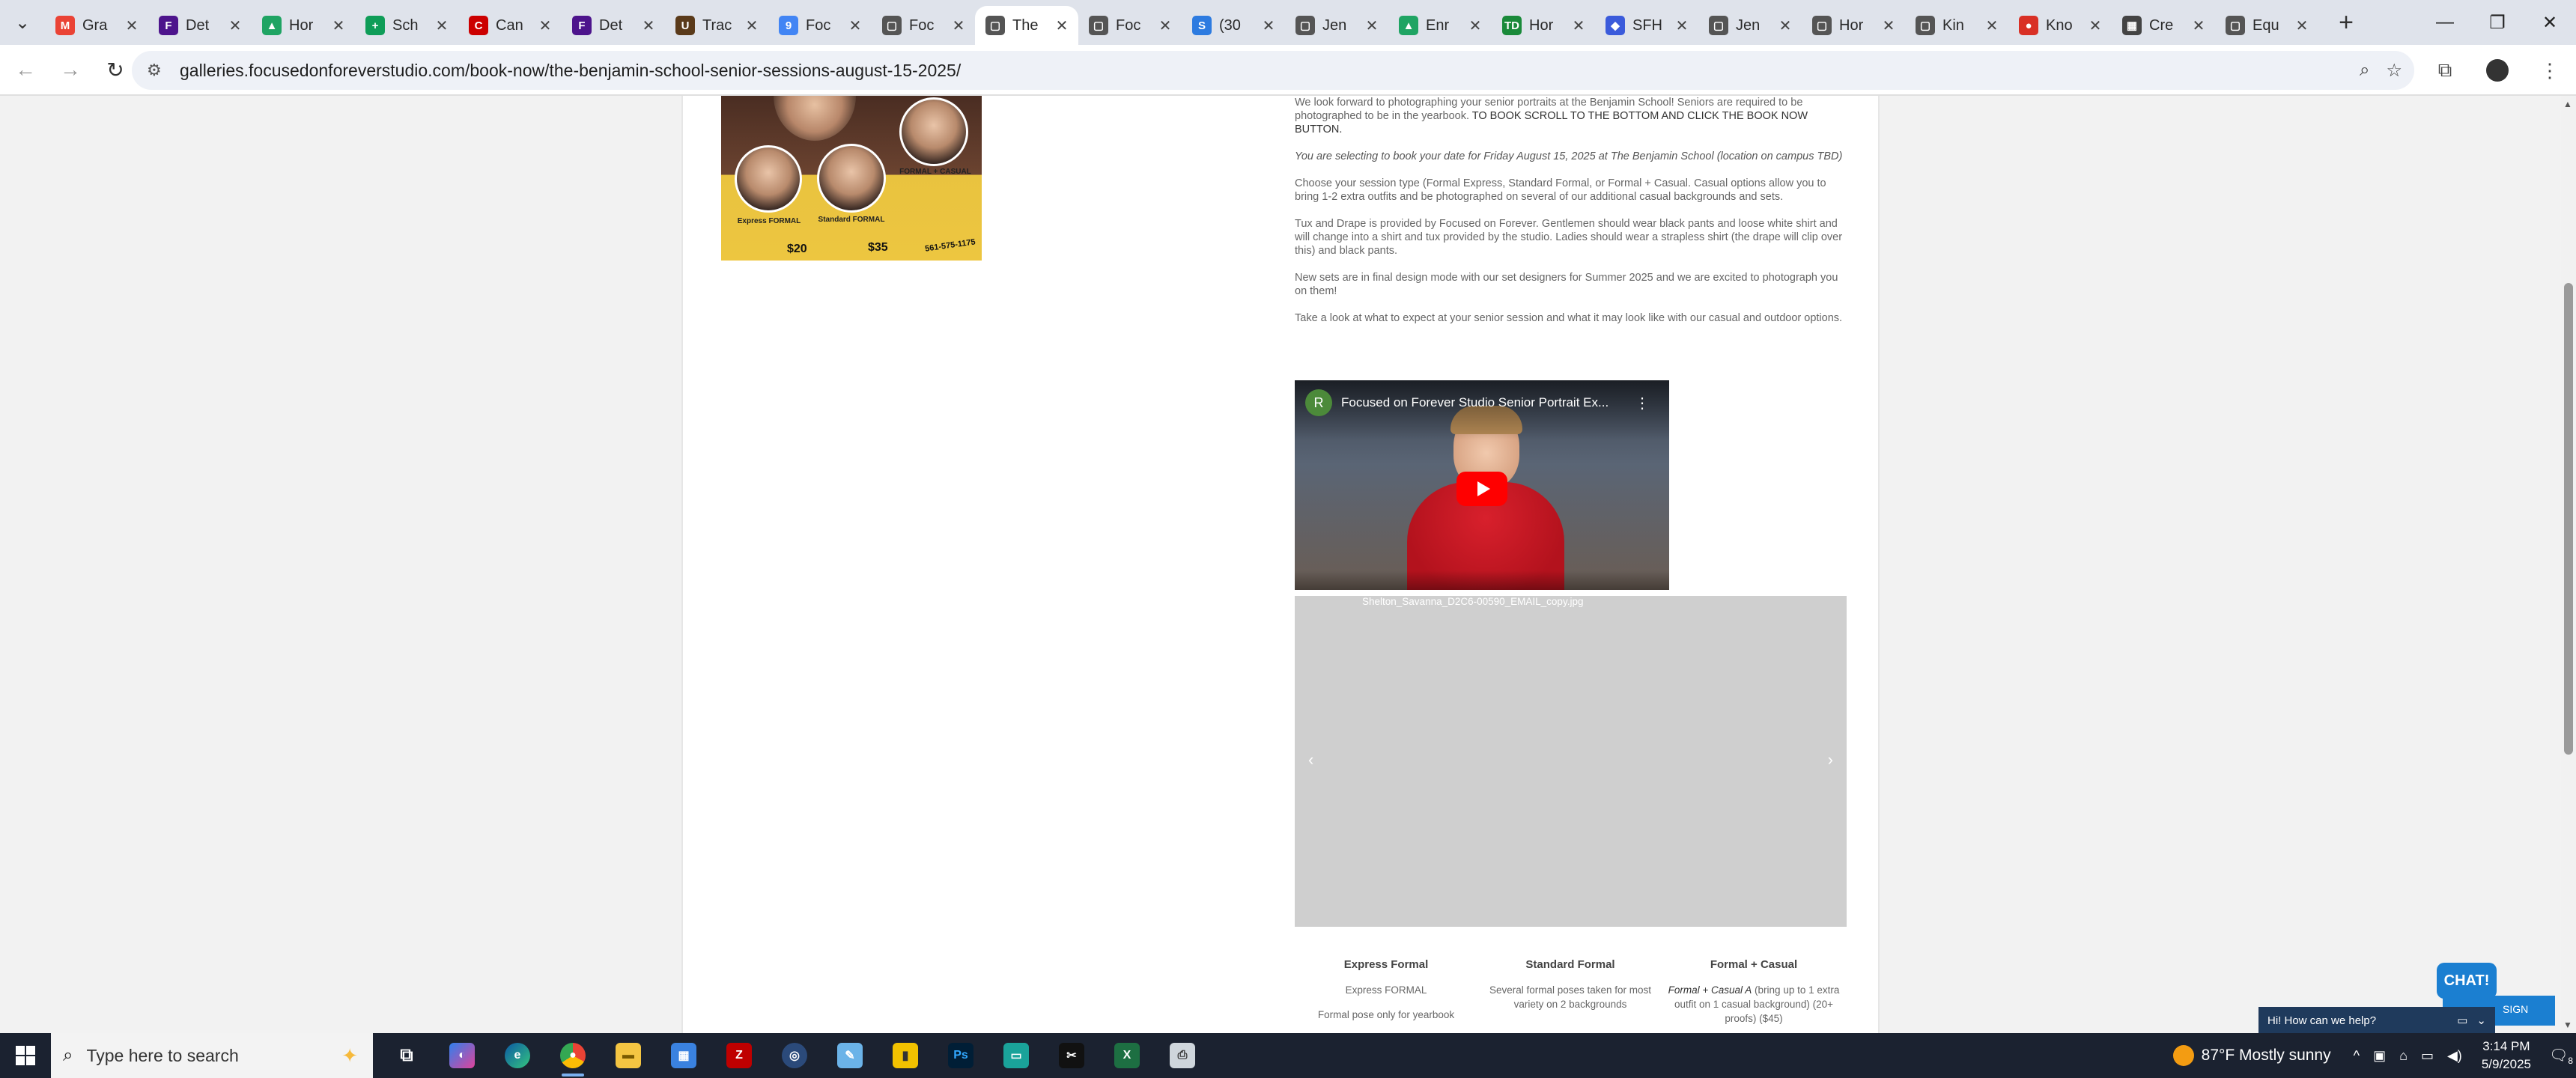  What do you see at coordinates (2357, 1056) in the screenshot?
I see `chevron-up-icon: ^` at bounding box center [2357, 1056].